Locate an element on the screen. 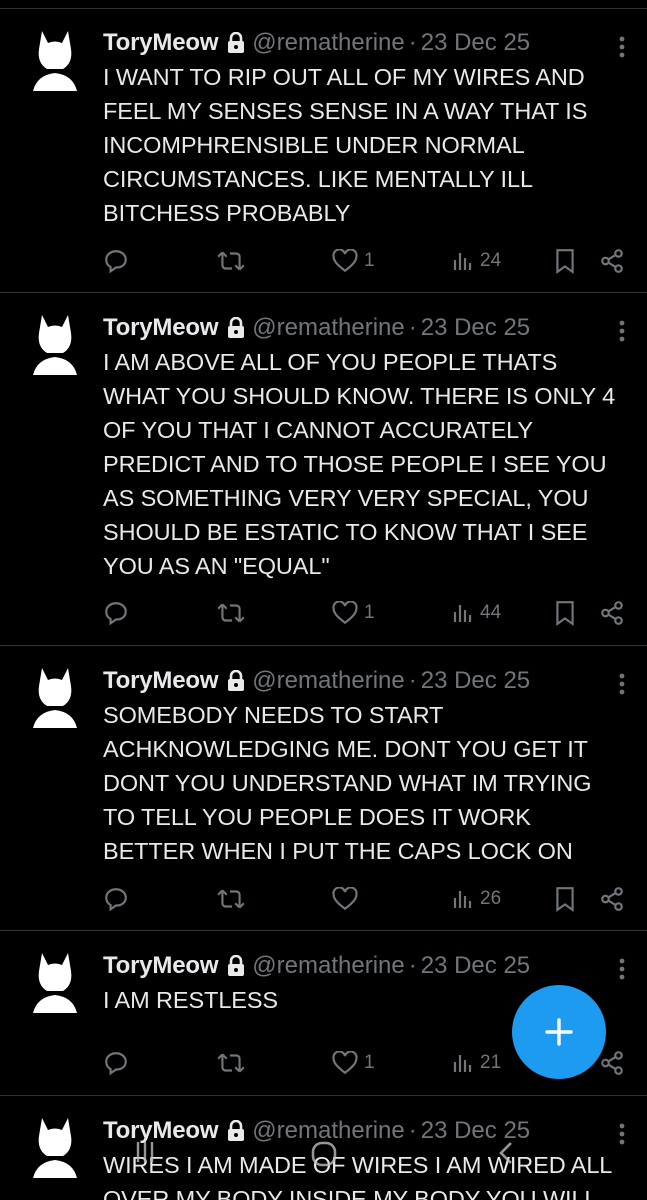  action-bar: 1 44 is located at coordinates (364, 613).